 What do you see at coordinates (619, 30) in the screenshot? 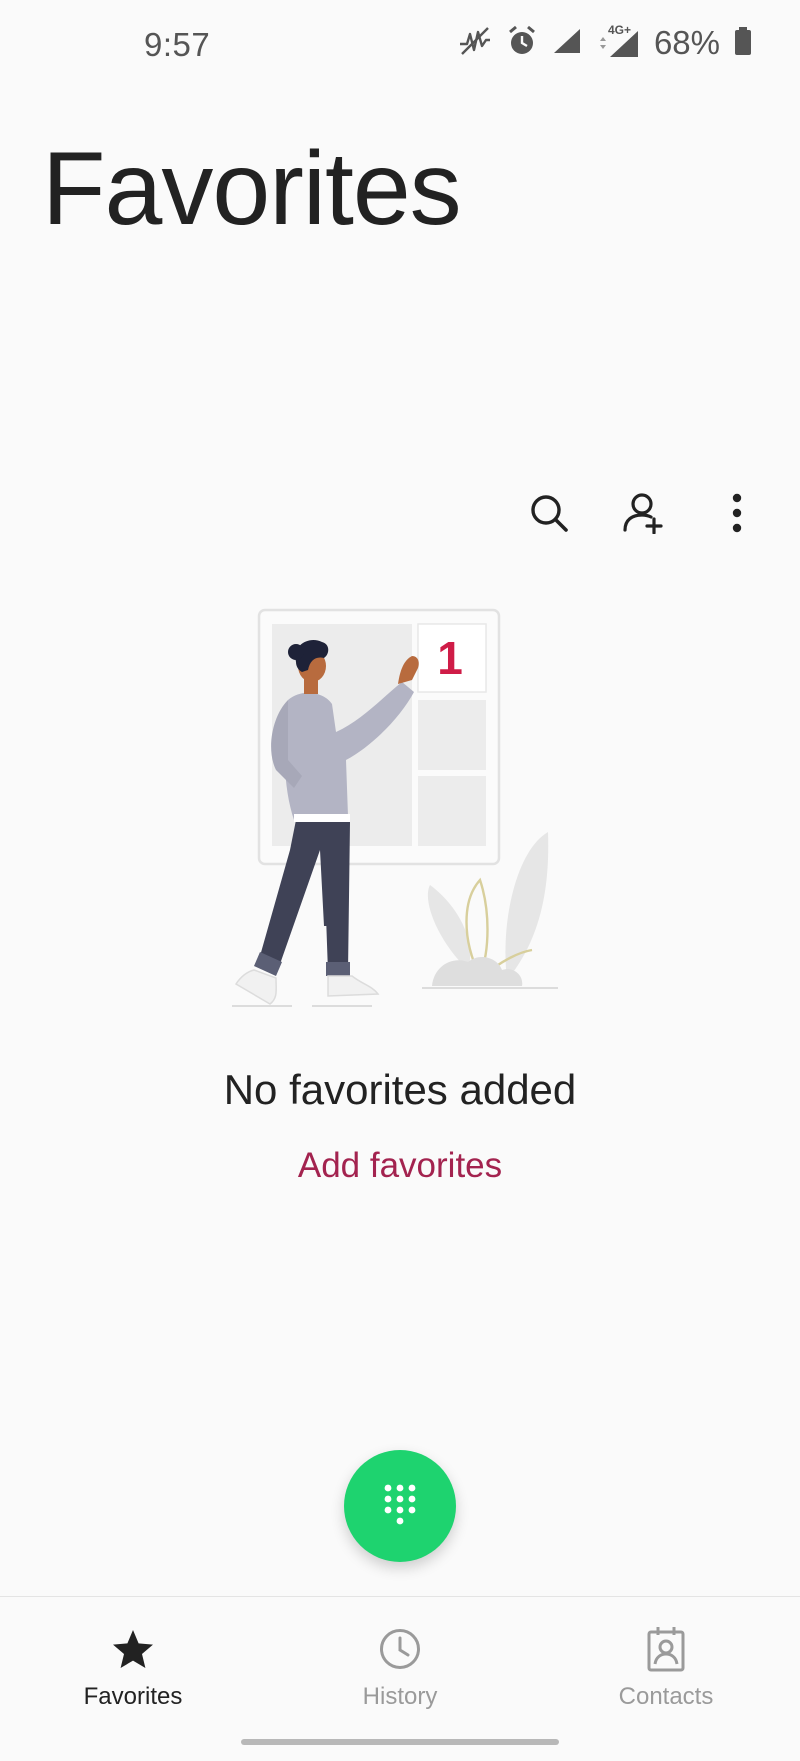
I see `network-type-label: 4G+` at bounding box center [619, 30].